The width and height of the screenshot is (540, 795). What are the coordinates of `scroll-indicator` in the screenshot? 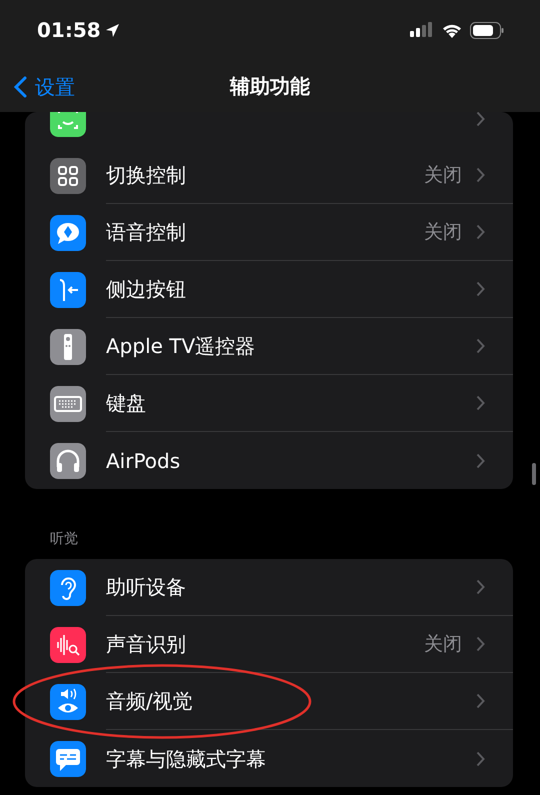 It's located at (534, 474).